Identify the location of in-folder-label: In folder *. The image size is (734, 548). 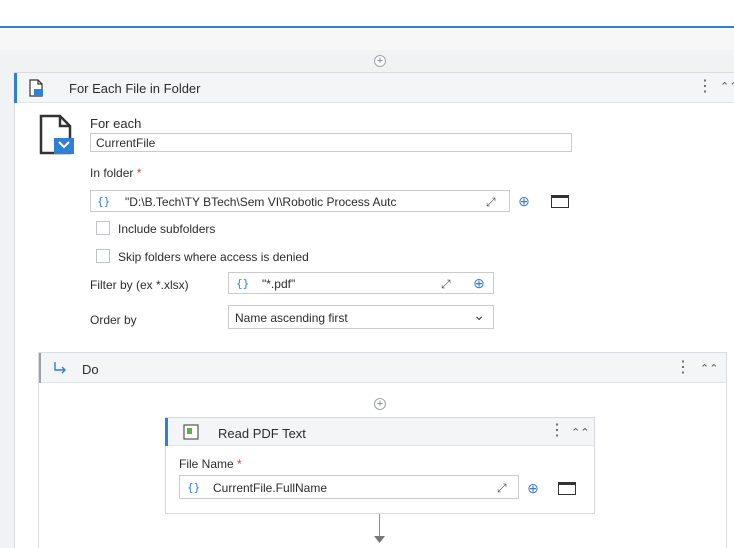
(115, 173).